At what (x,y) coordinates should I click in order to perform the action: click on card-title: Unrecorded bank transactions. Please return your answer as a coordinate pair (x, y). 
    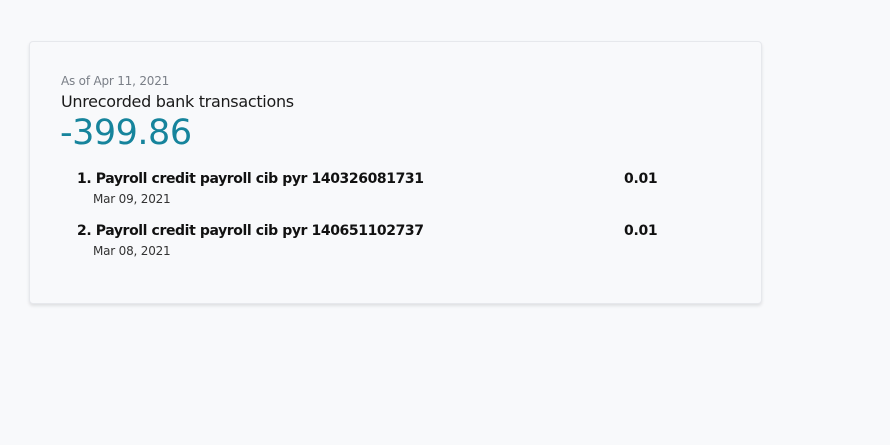
    Looking at the image, I should click on (177, 101).